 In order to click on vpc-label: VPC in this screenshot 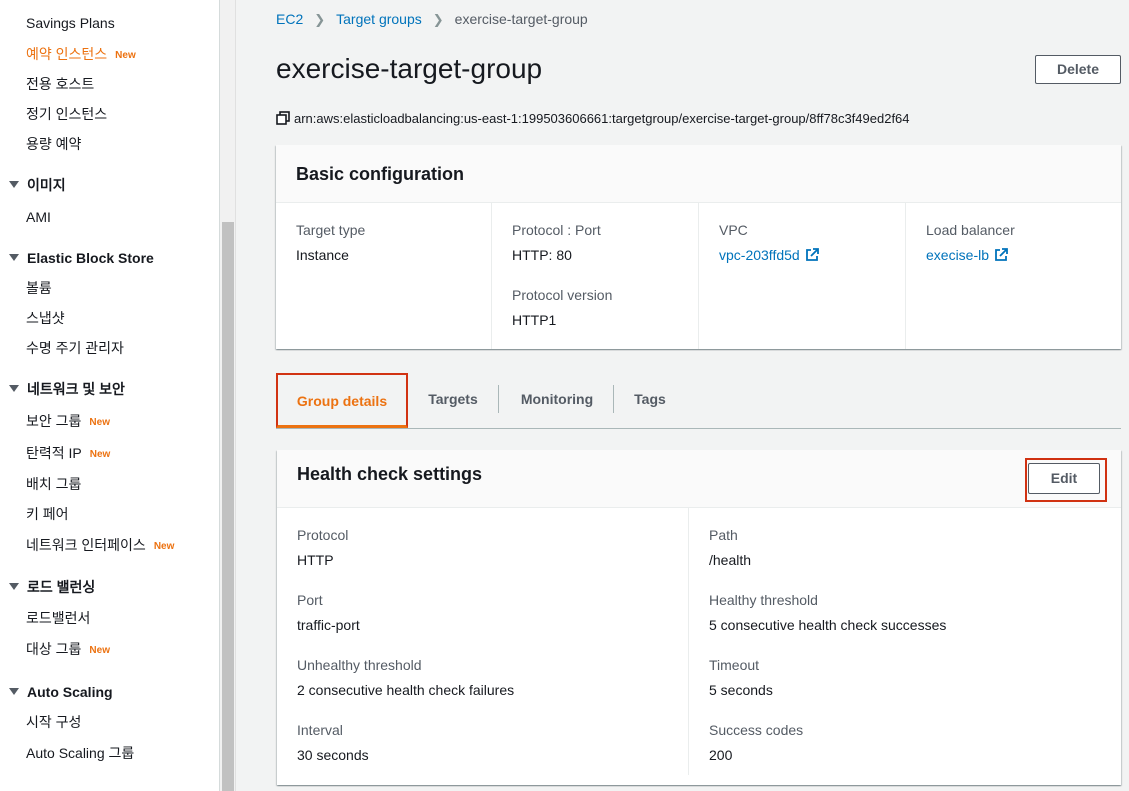, I will do `click(733, 230)`.